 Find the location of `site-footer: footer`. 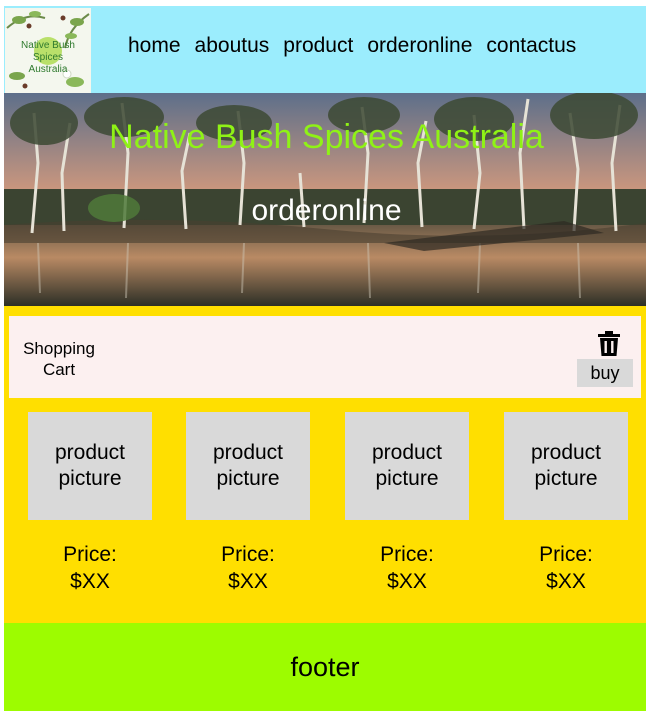

site-footer: footer is located at coordinates (325, 667).